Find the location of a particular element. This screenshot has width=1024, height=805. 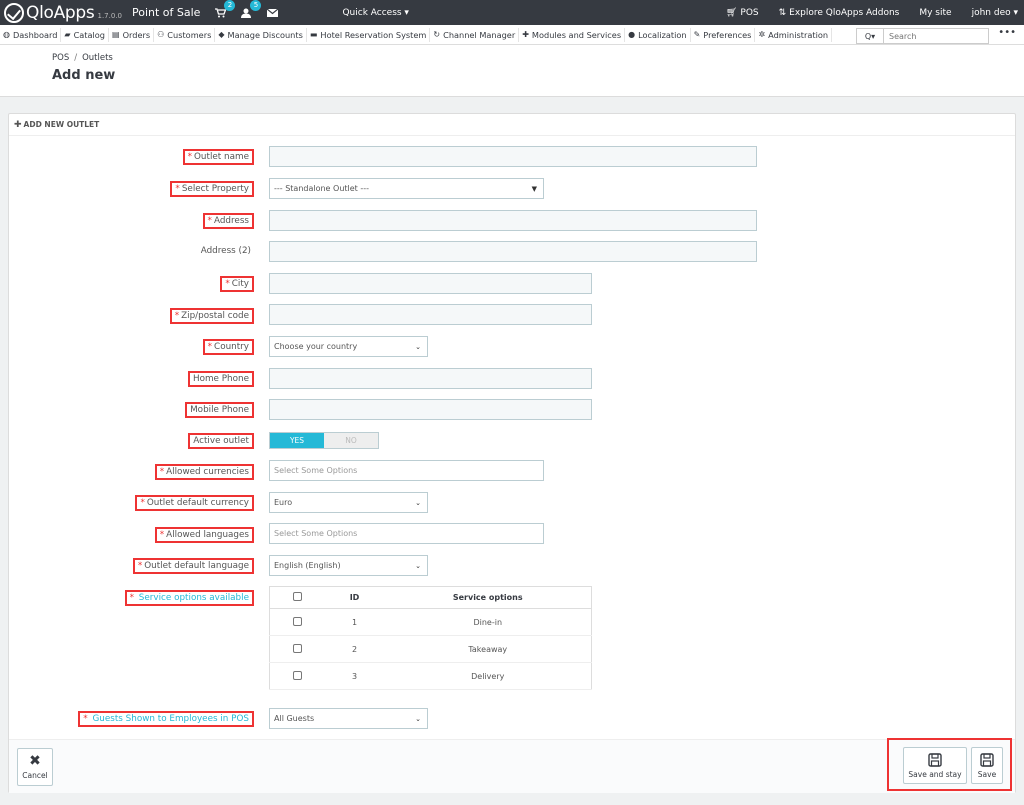

nav-orders: ▤ Orders is located at coordinates (132, 34).